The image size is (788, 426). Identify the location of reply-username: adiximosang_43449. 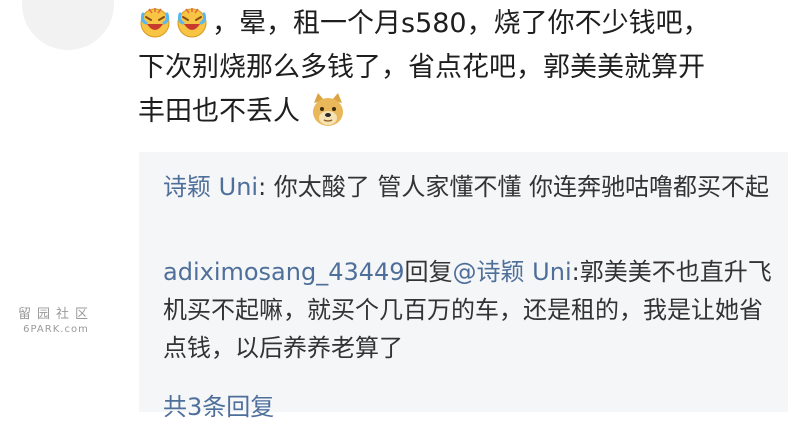
(284, 272).